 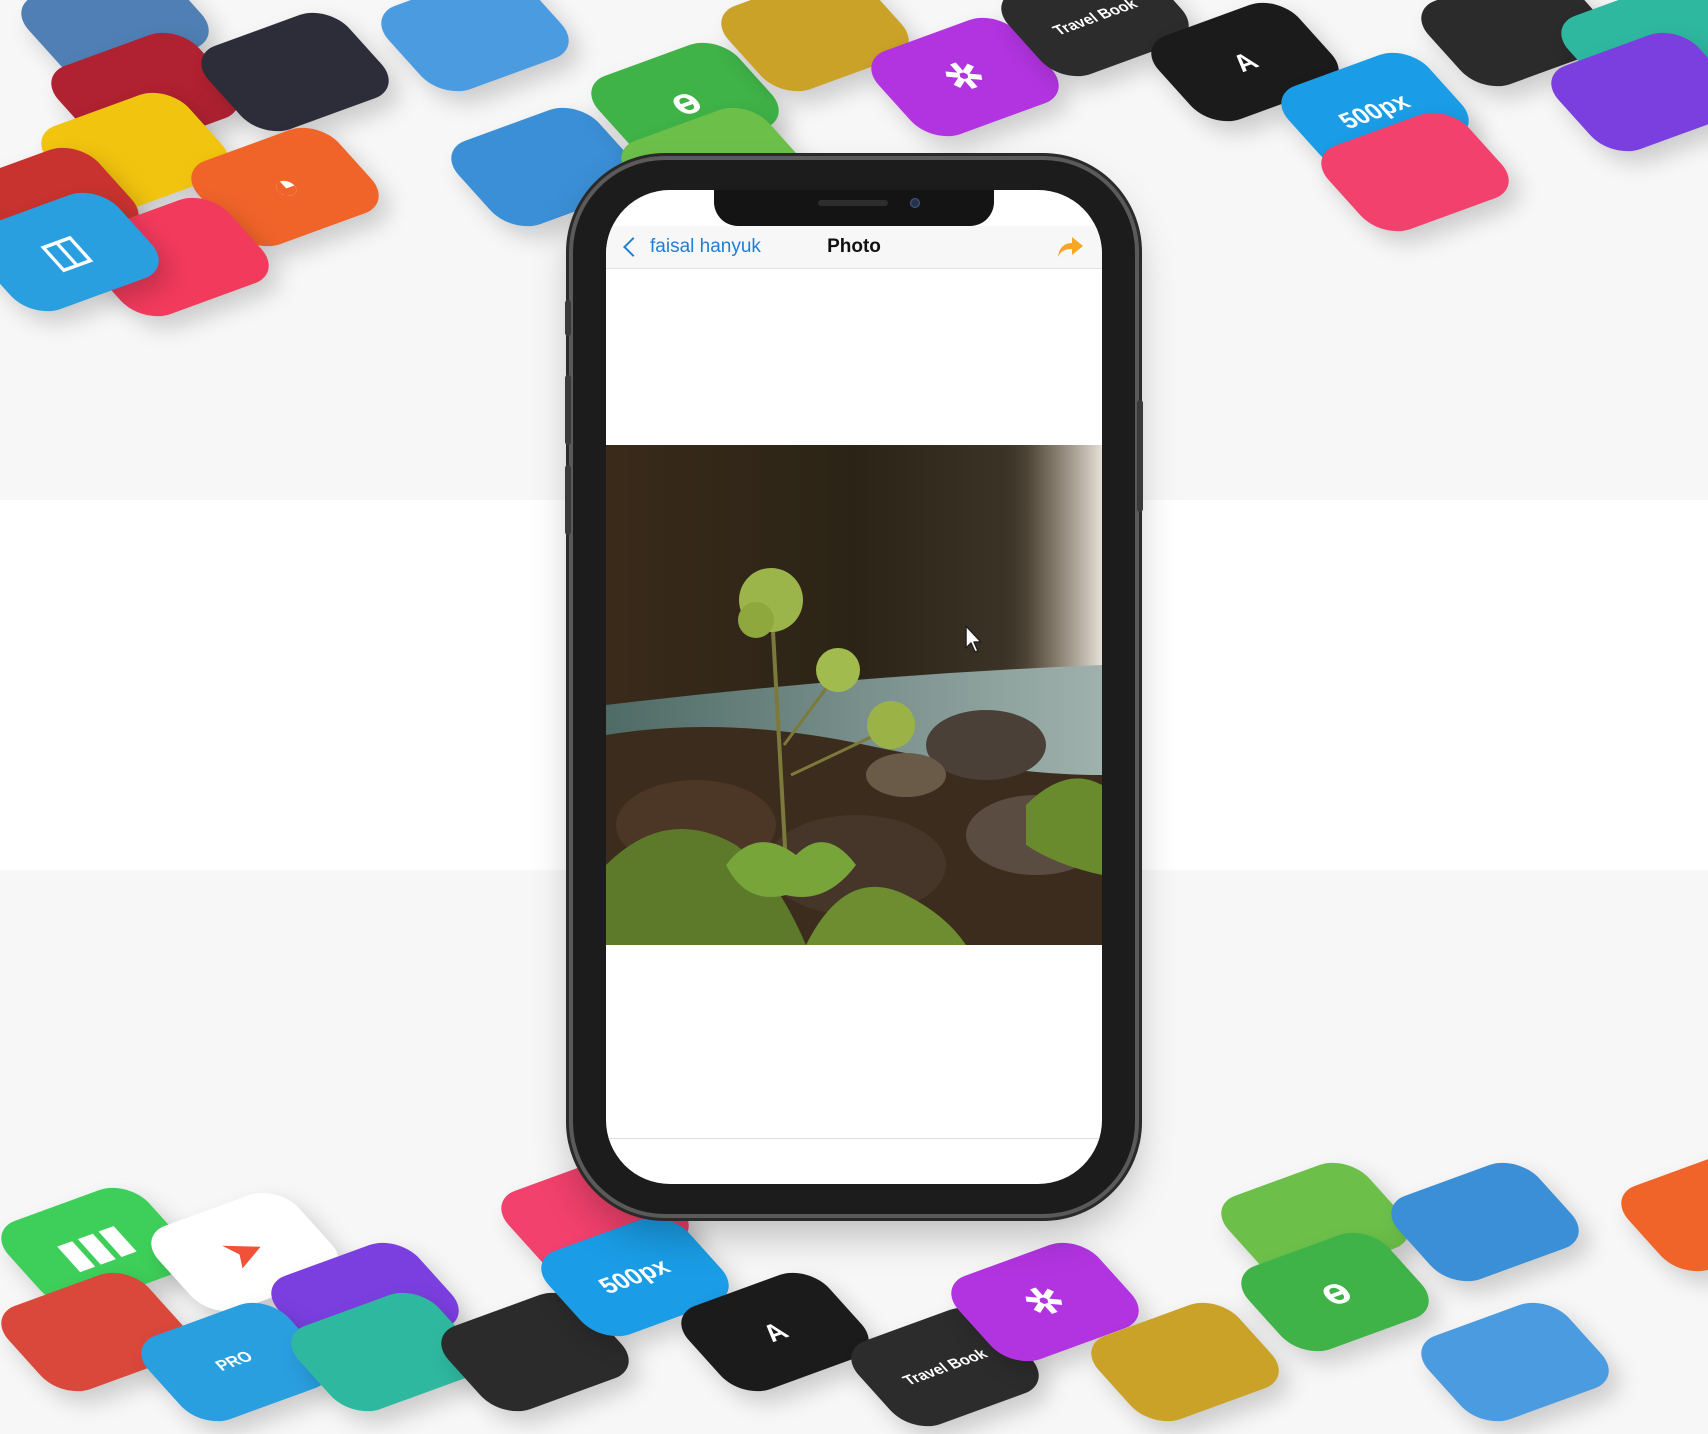 I want to click on speaker-grille, so click(x=853, y=203).